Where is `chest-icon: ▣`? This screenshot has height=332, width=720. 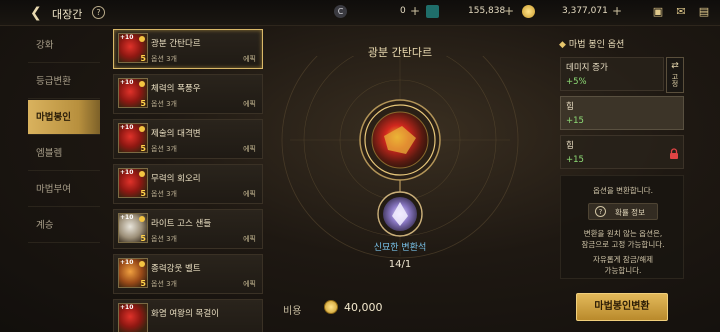
chest-icon: ▣ is located at coordinates (658, 12).